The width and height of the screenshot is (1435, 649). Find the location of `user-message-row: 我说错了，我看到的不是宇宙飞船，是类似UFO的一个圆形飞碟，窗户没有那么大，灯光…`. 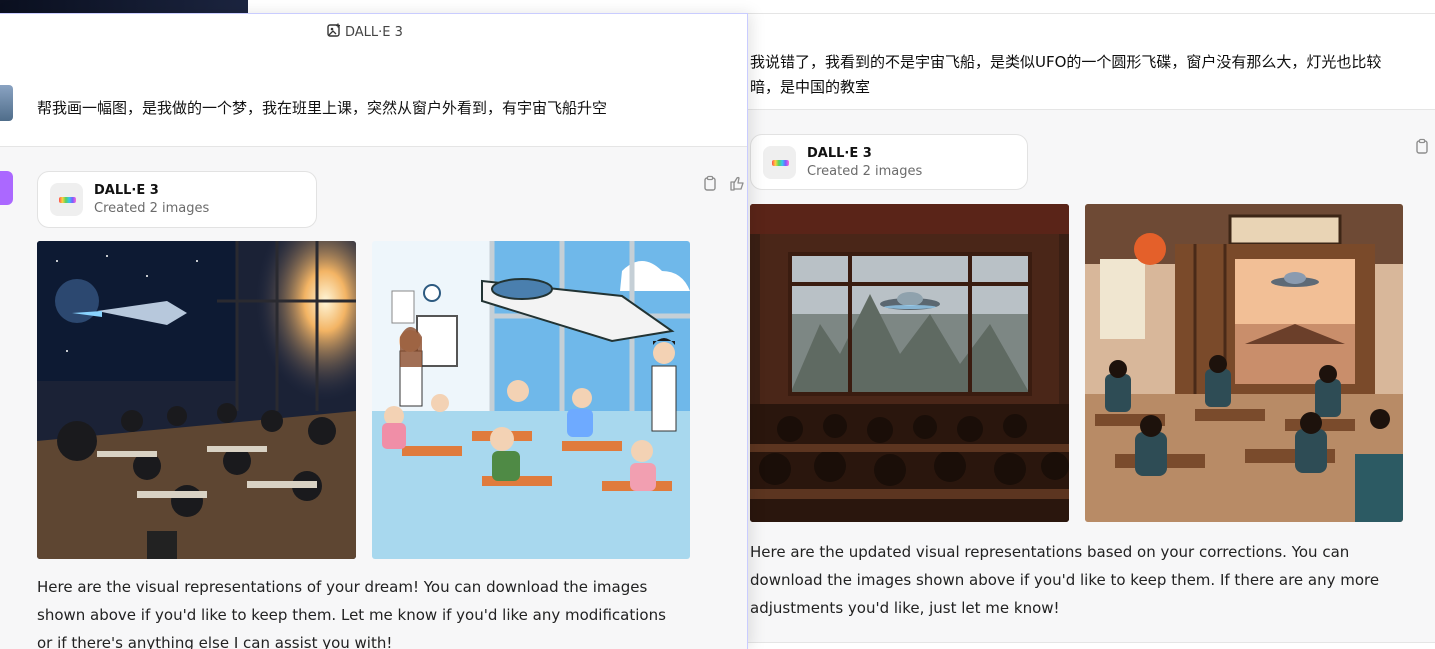

user-message-row: 我说错了，我看到的不是宇宙飞船，是类似UFO的一个圆形飞碟，窗户没有那么大，灯光… is located at coordinates (1091, 61).